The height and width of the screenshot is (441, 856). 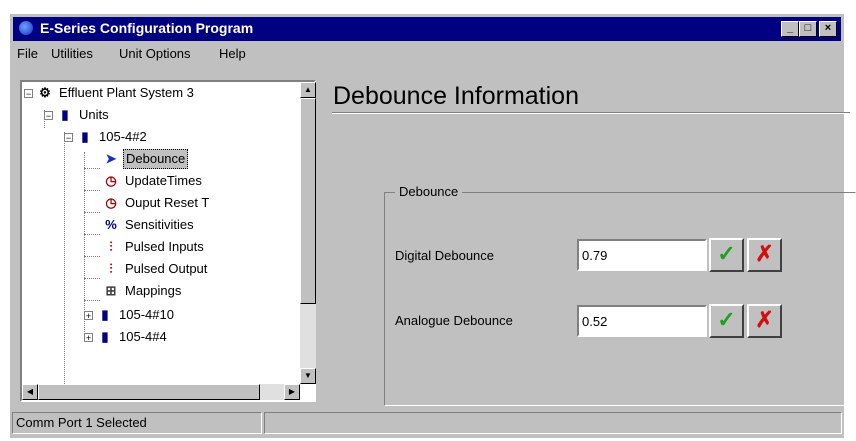 I want to click on title-bar: E-Series Configuration Program _ □ ×, so click(x=427, y=29).